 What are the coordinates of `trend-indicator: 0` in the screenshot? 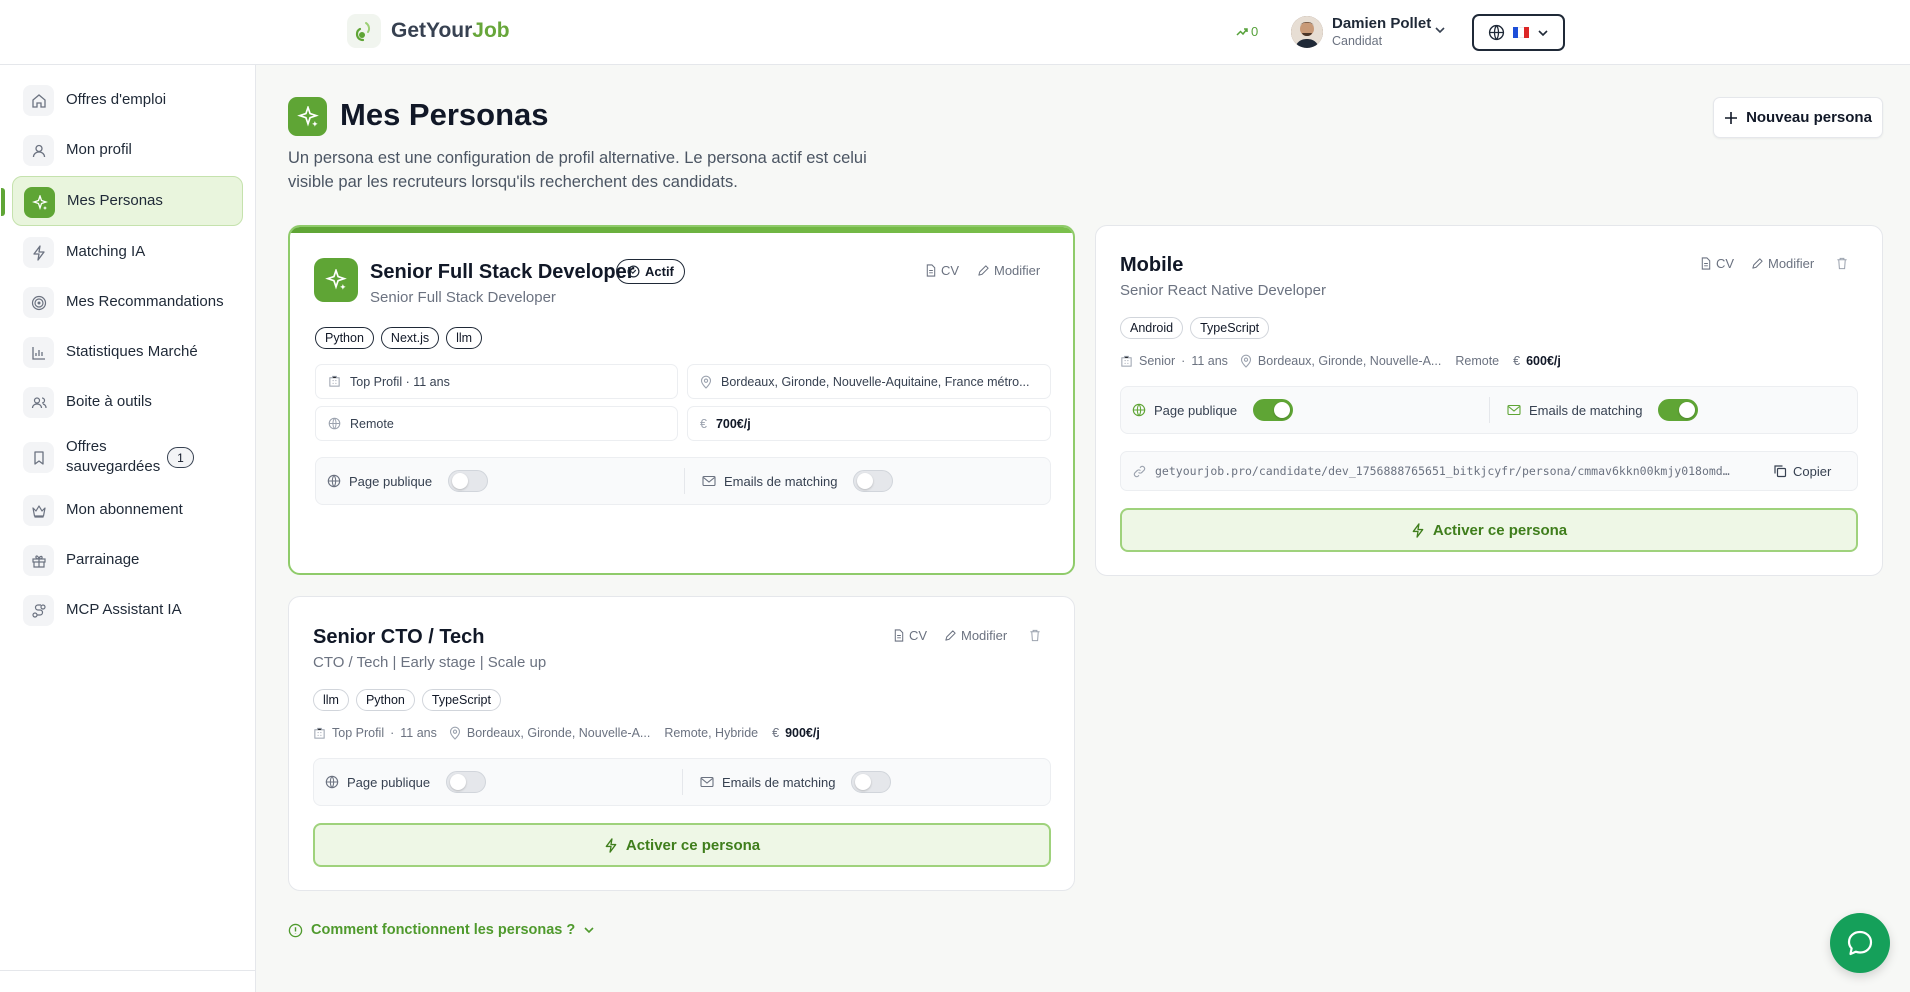 It's located at (1247, 31).